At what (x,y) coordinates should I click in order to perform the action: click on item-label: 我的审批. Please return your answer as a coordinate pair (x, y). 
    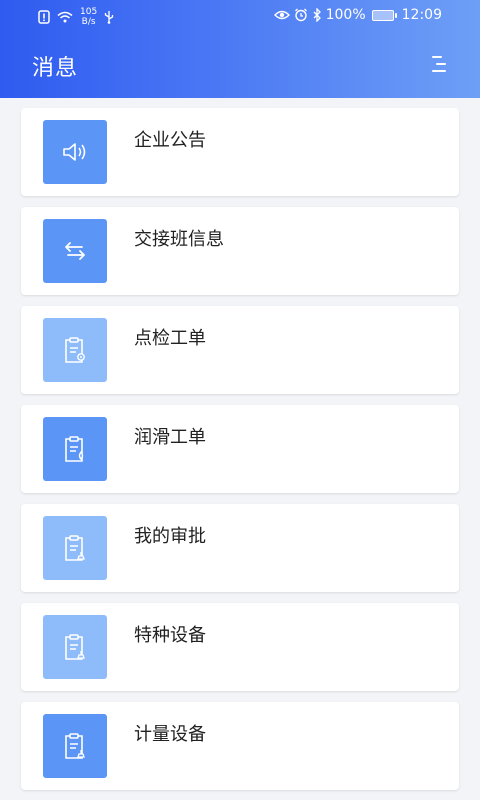
    Looking at the image, I should click on (170, 536).